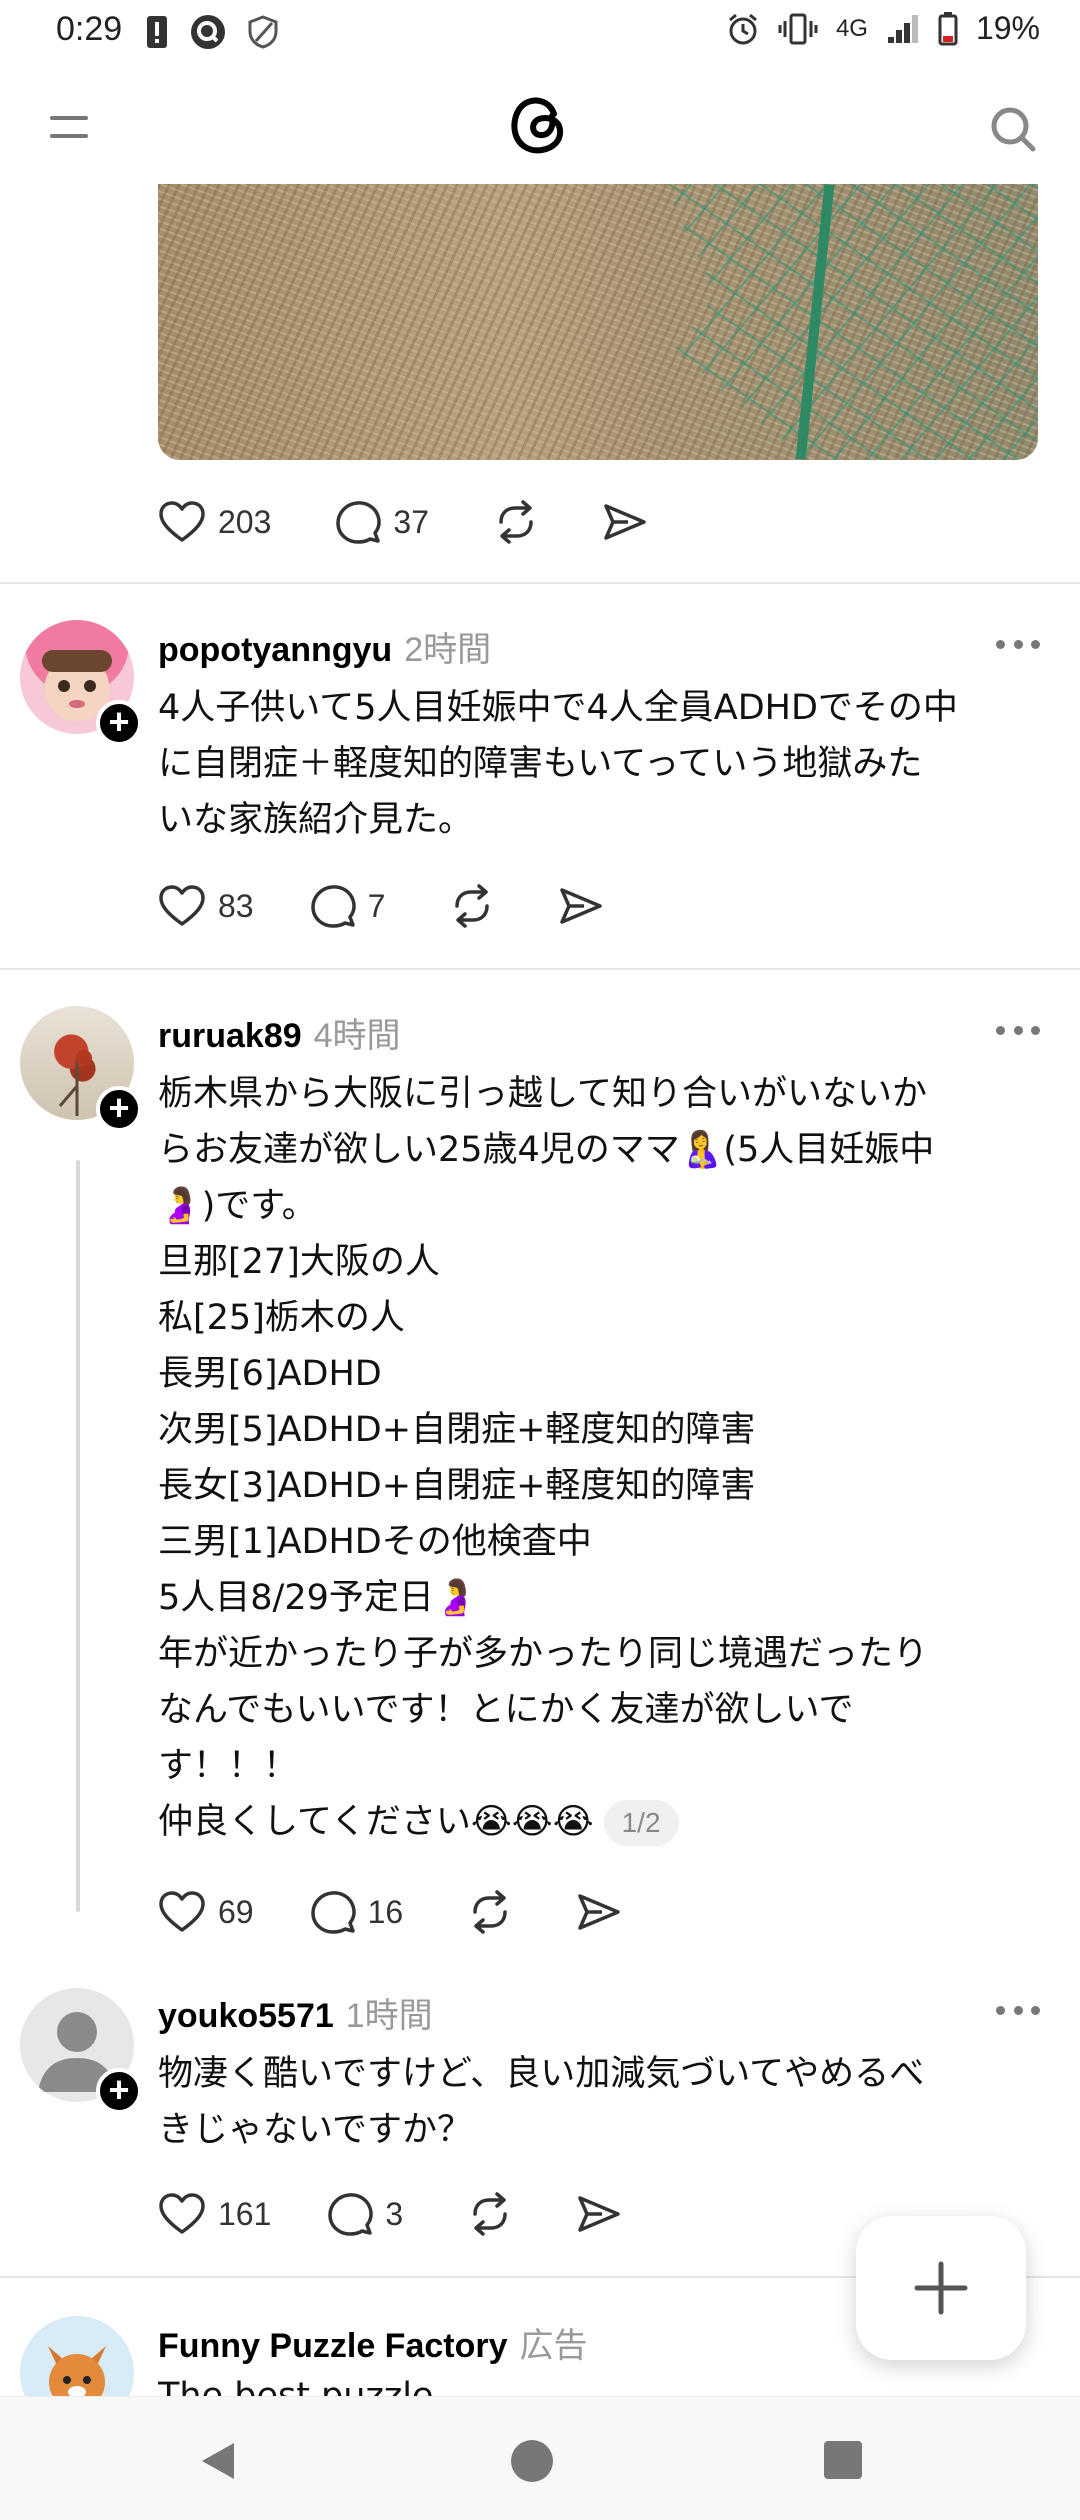 The image size is (1080, 2520). What do you see at coordinates (448, 650) in the screenshot?
I see `post-time: 2時間` at bounding box center [448, 650].